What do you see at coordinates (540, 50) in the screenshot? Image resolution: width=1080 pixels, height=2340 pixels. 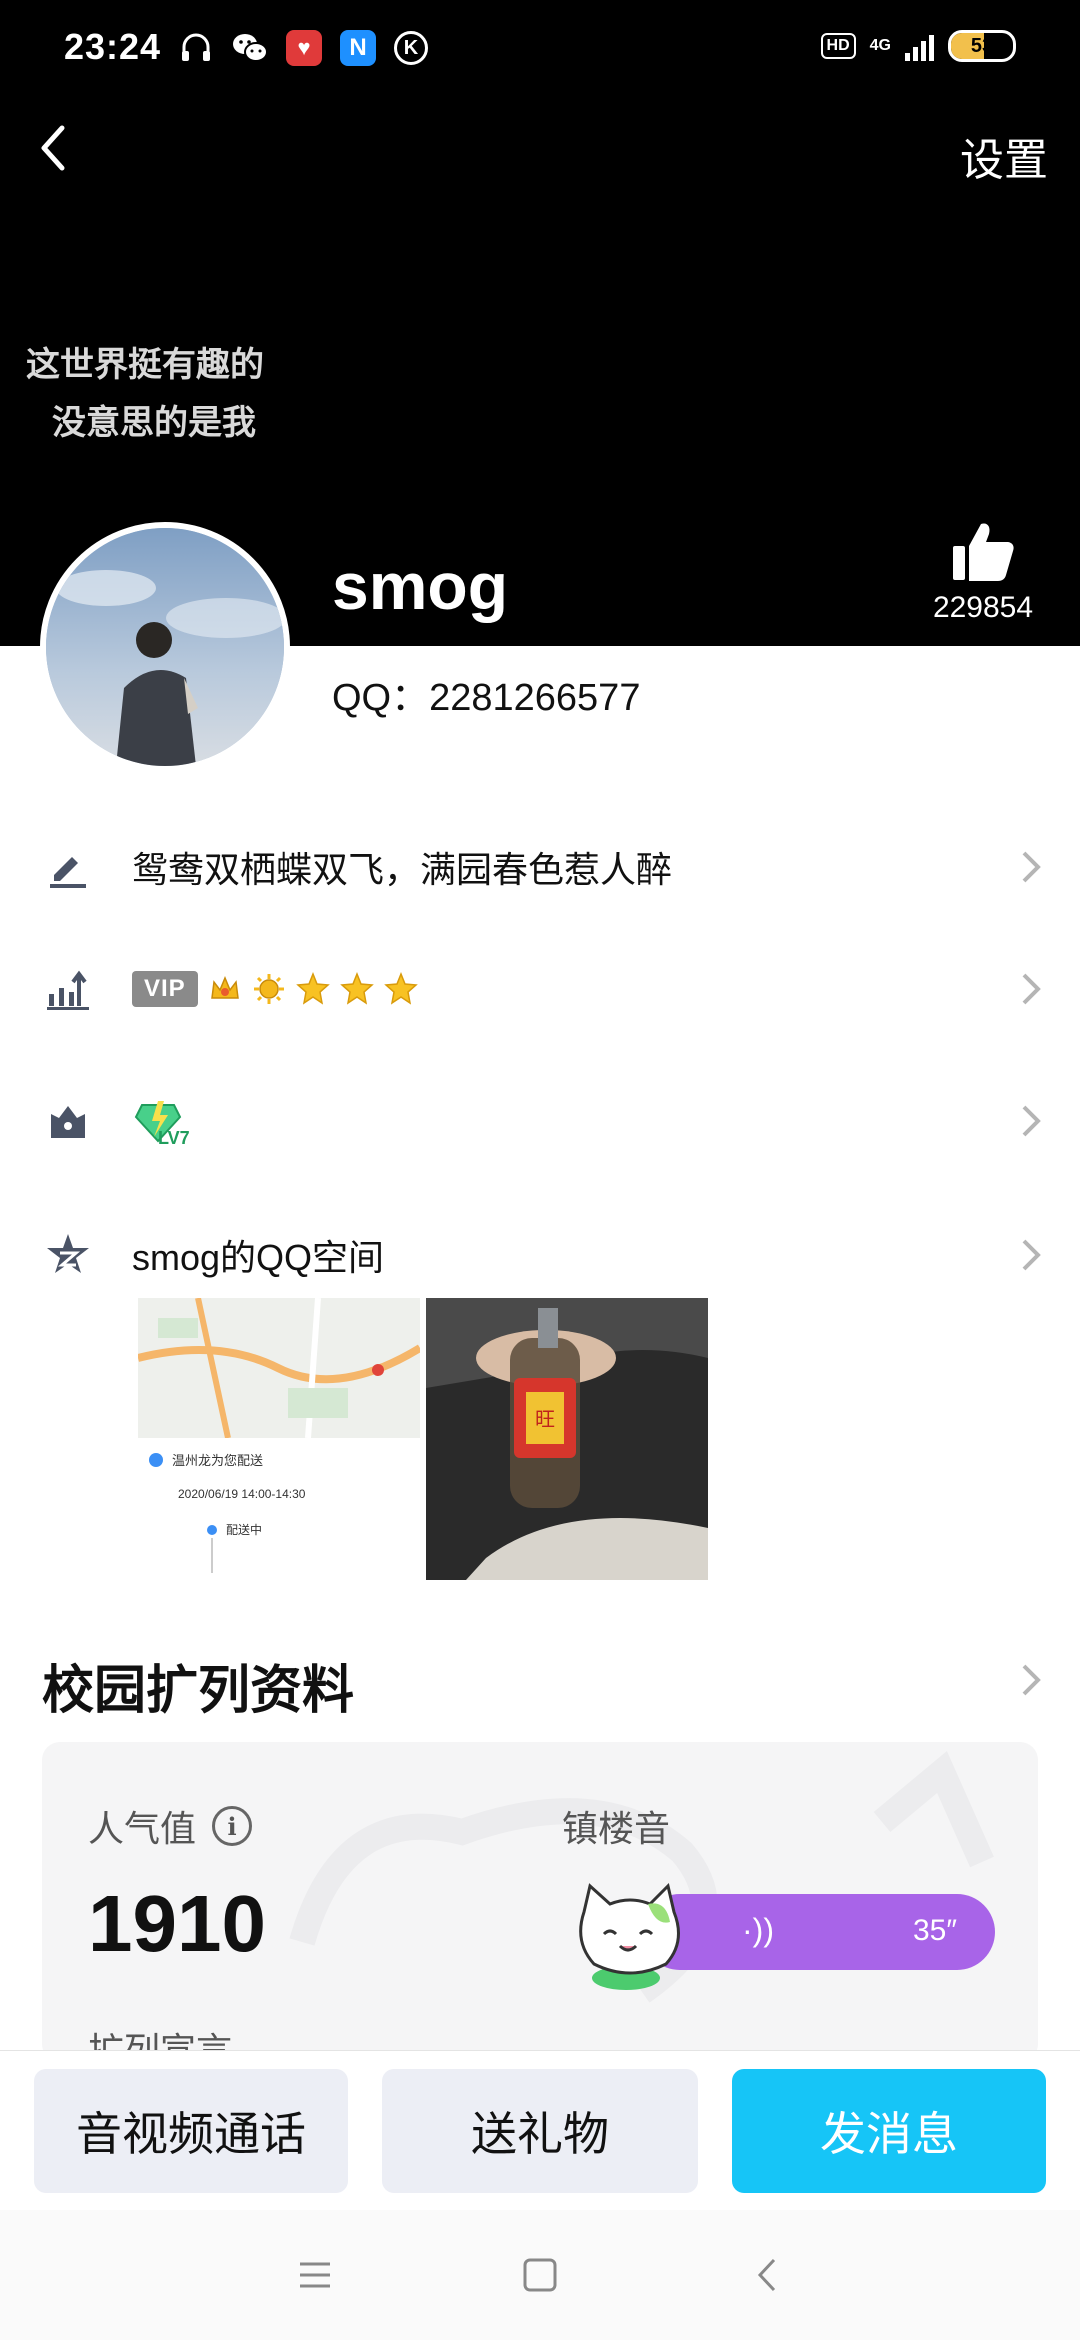 I see `status-bar: 23:24 ♥ N K HD 4G 53` at bounding box center [540, 50].